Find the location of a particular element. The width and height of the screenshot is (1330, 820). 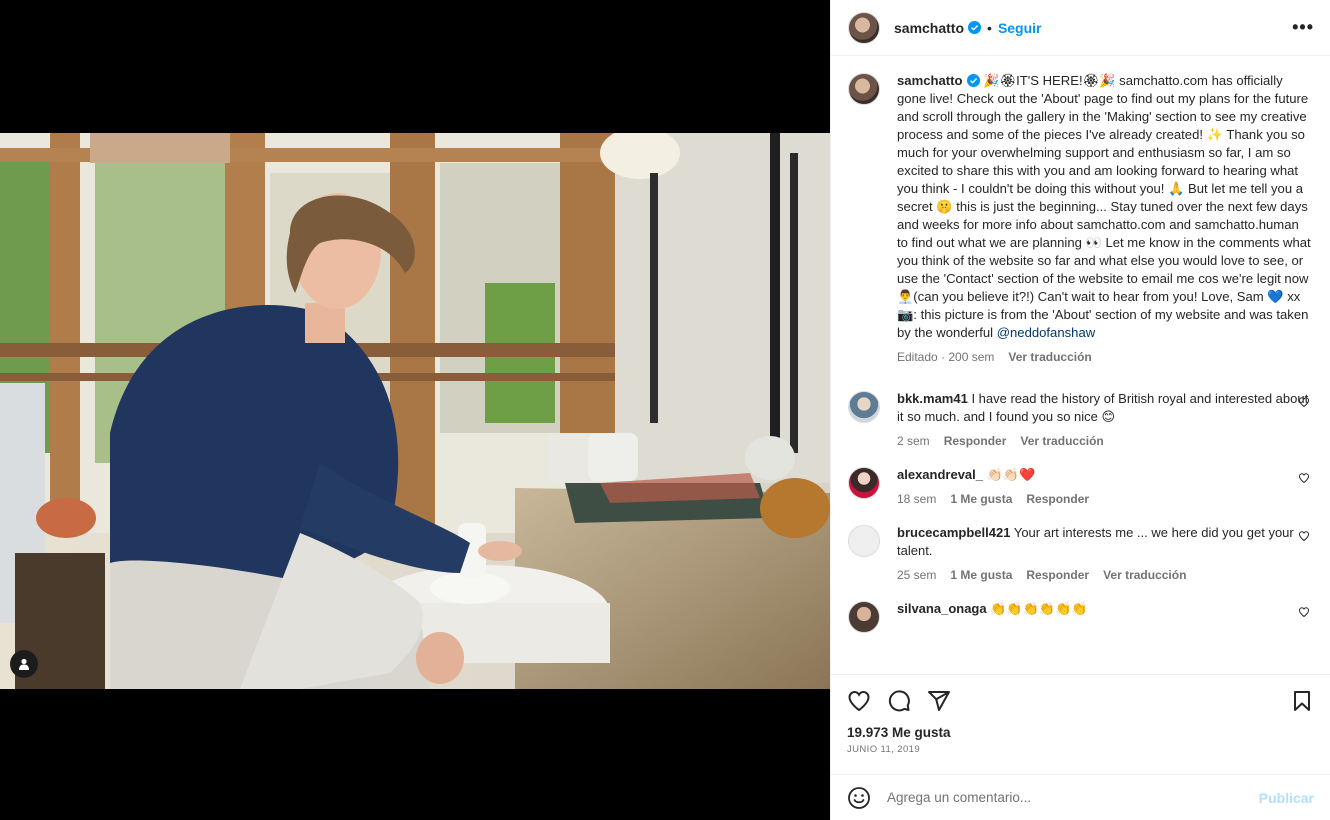

author-avatar is located at coordinates (864, 27).